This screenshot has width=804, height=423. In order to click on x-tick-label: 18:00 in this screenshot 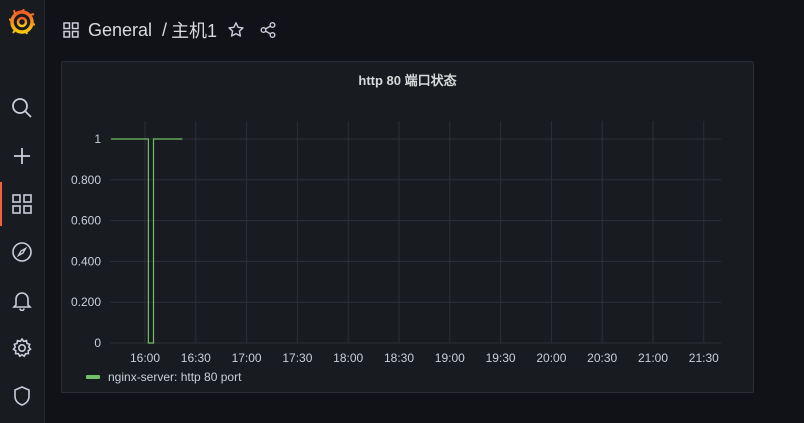, I will do `click(348, 356)`.